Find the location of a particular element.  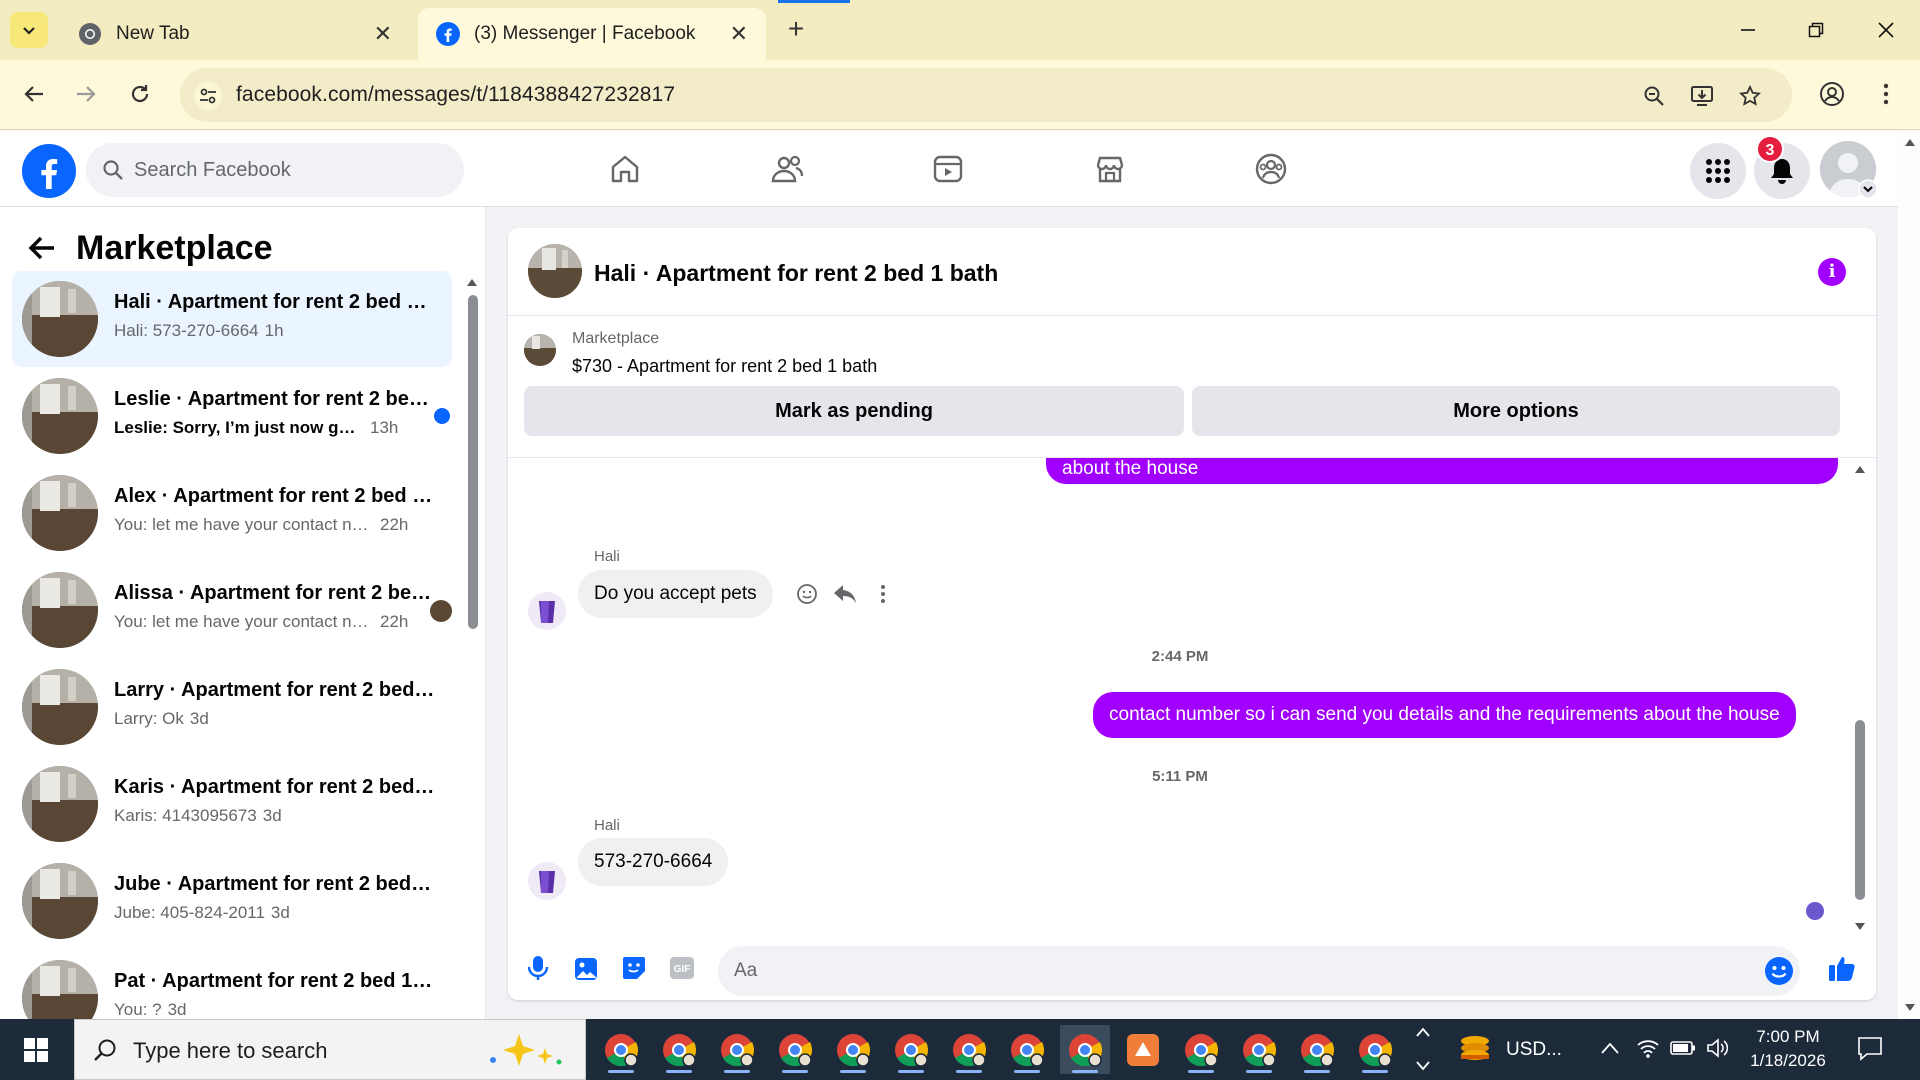

emoji-icon is located at coordinates (1779, 971).